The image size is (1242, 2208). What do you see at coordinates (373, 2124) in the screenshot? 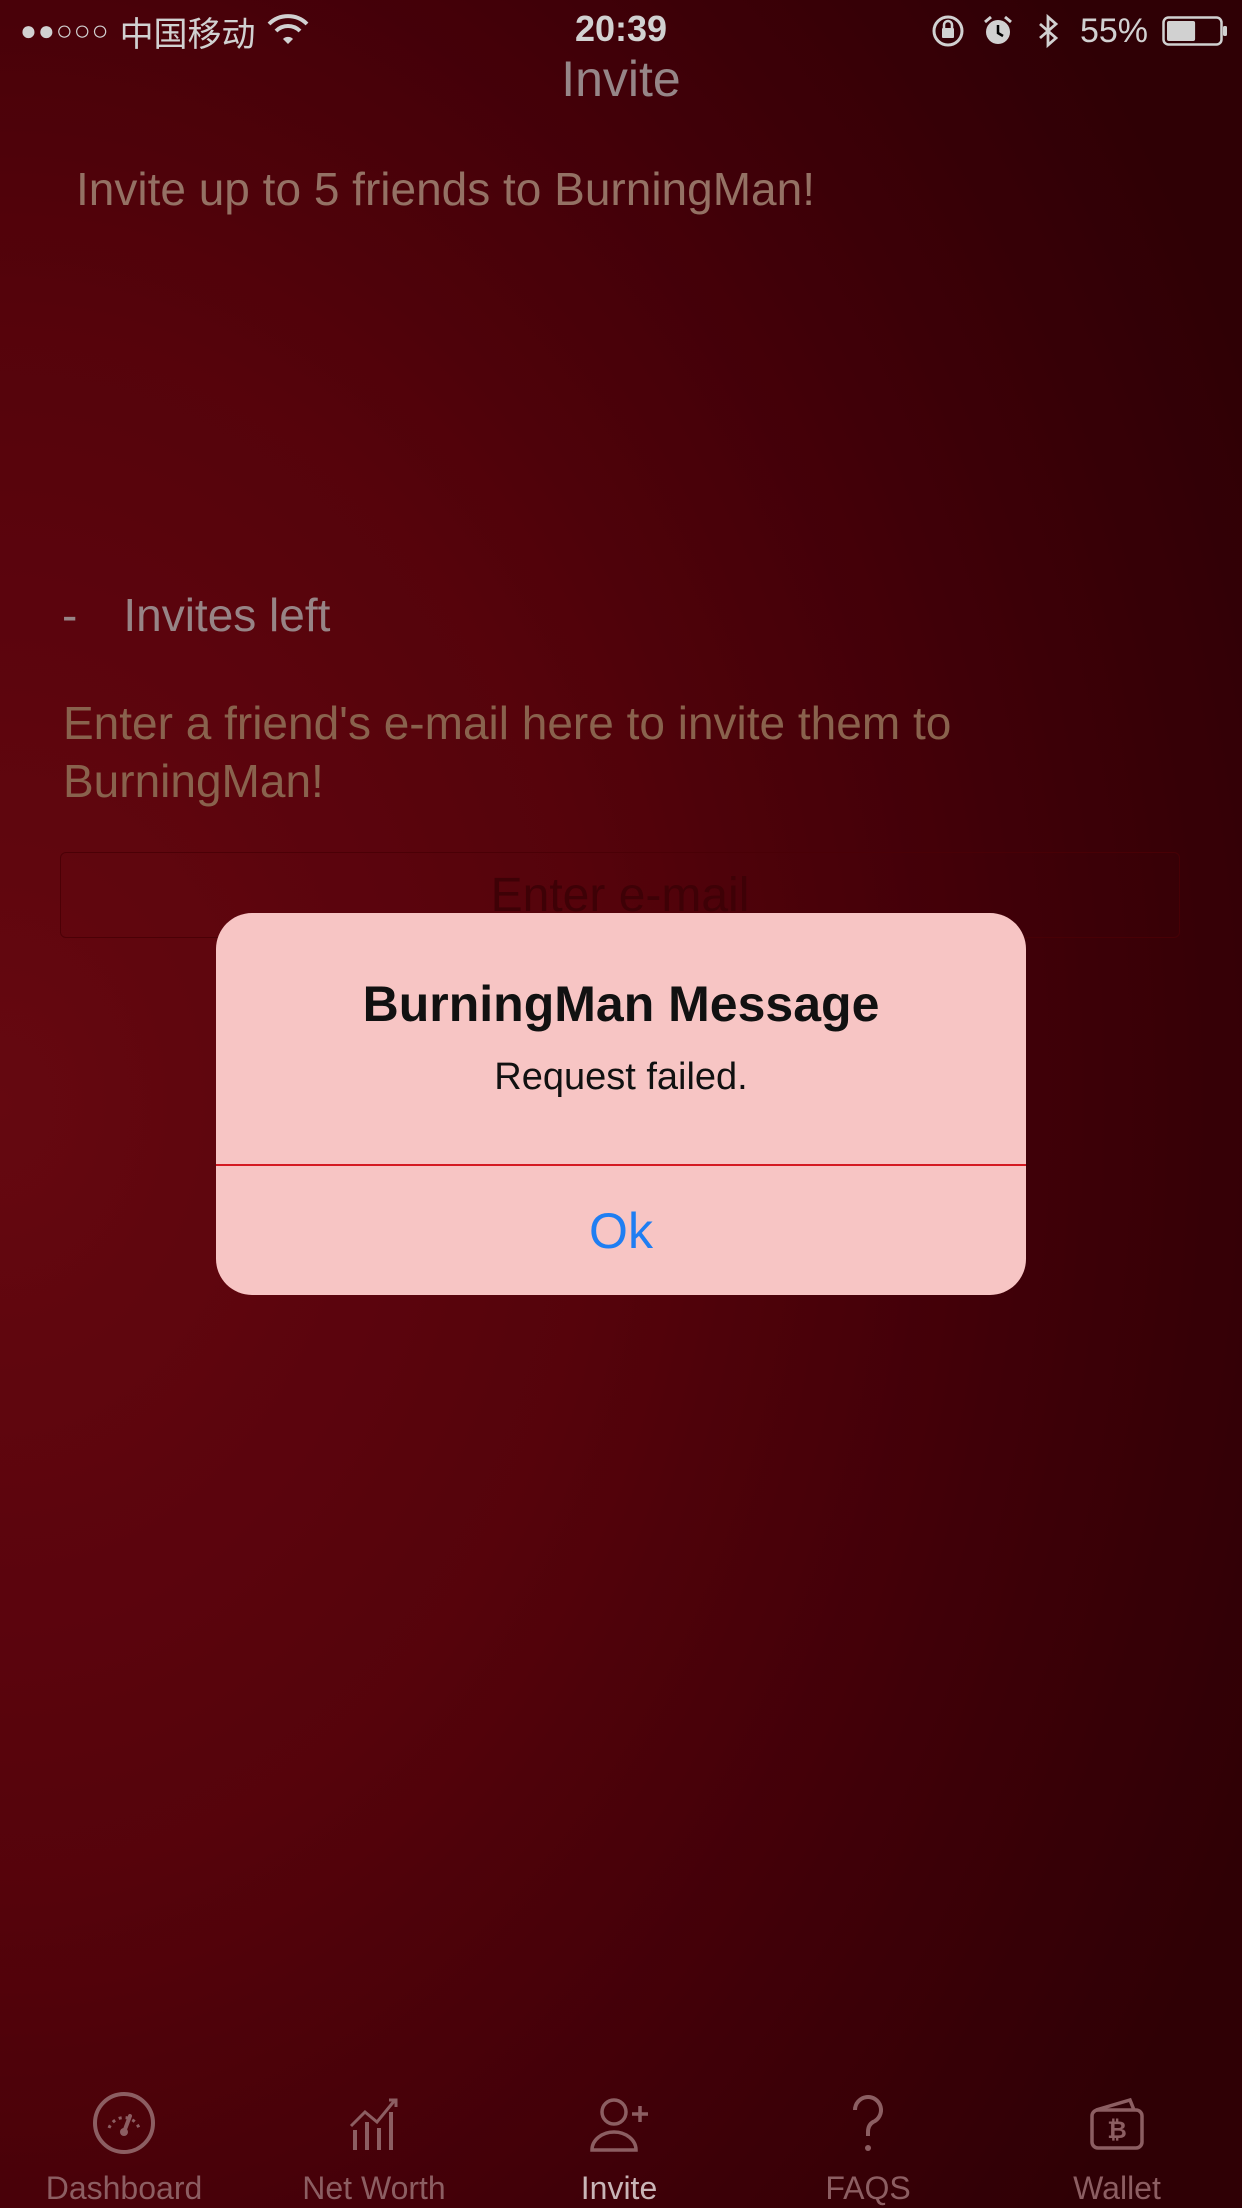
I see `bar-chart-icon` at bounding box center [373, 2124].